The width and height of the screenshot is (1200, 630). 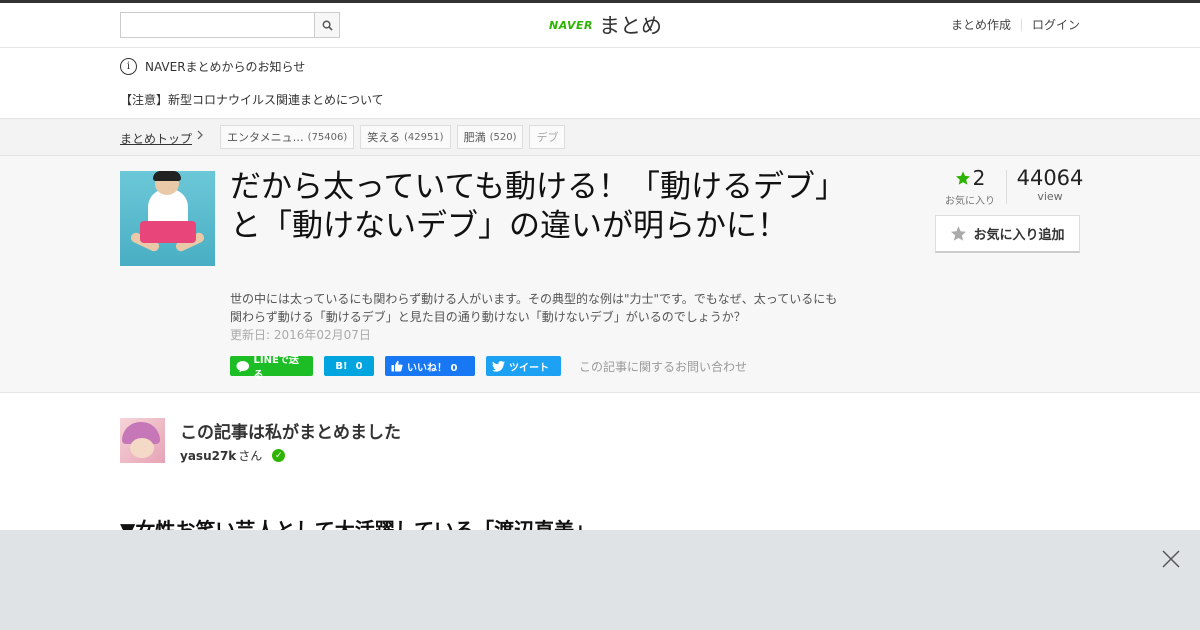 I want to click on line-icon, so click(x=243, y=366).